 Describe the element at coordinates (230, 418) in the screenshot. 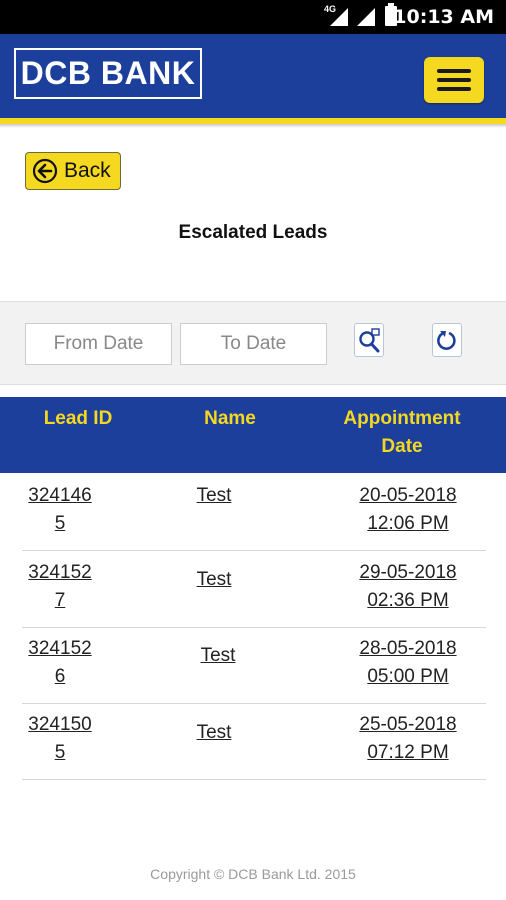

I see `col-name: Name` at that location.